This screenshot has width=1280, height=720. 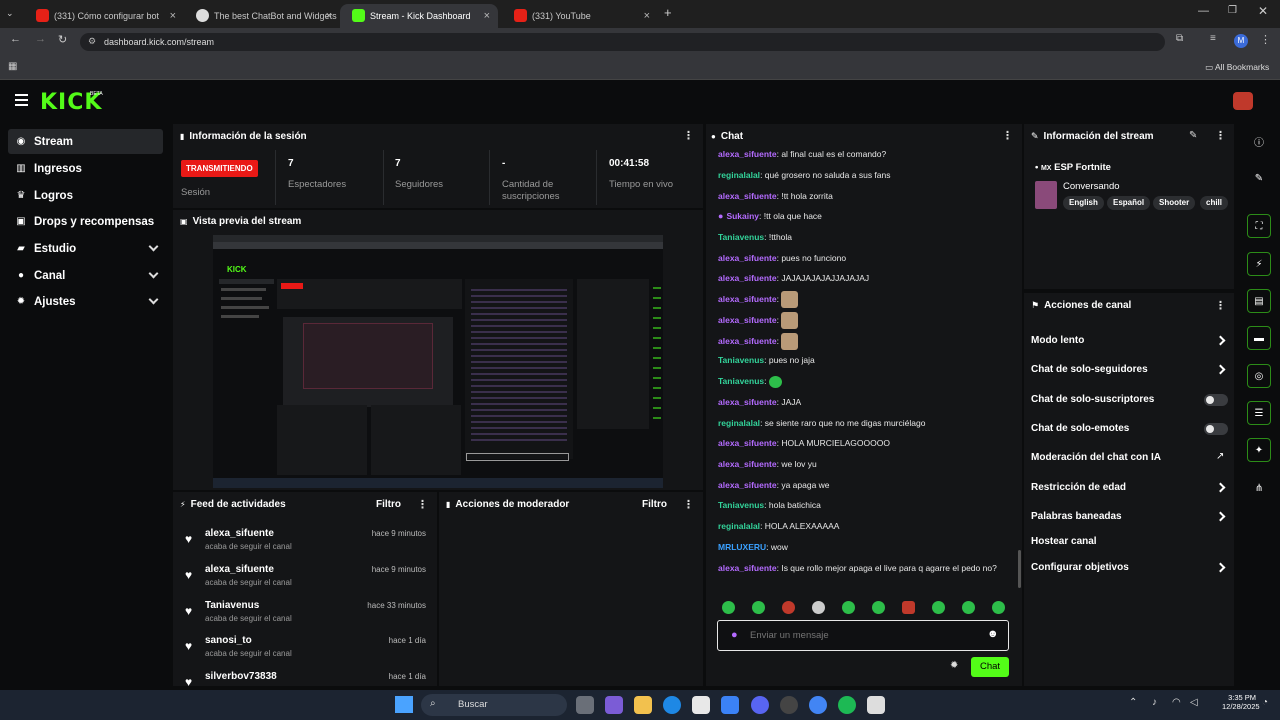 I want to click on solo-emotes-toggle, so click(x=1216, y=429).